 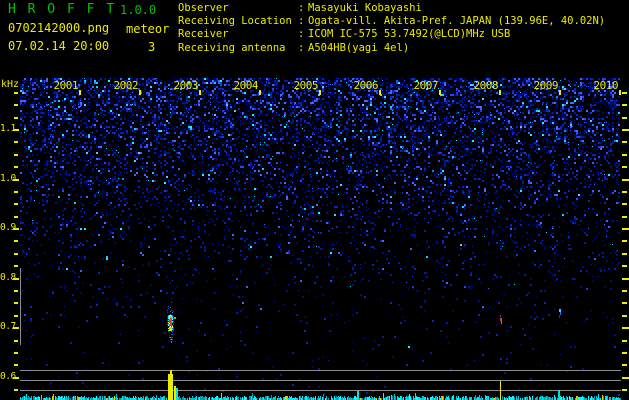 I want to click on app-title: H R O F F T, so click(x=62, y=9).